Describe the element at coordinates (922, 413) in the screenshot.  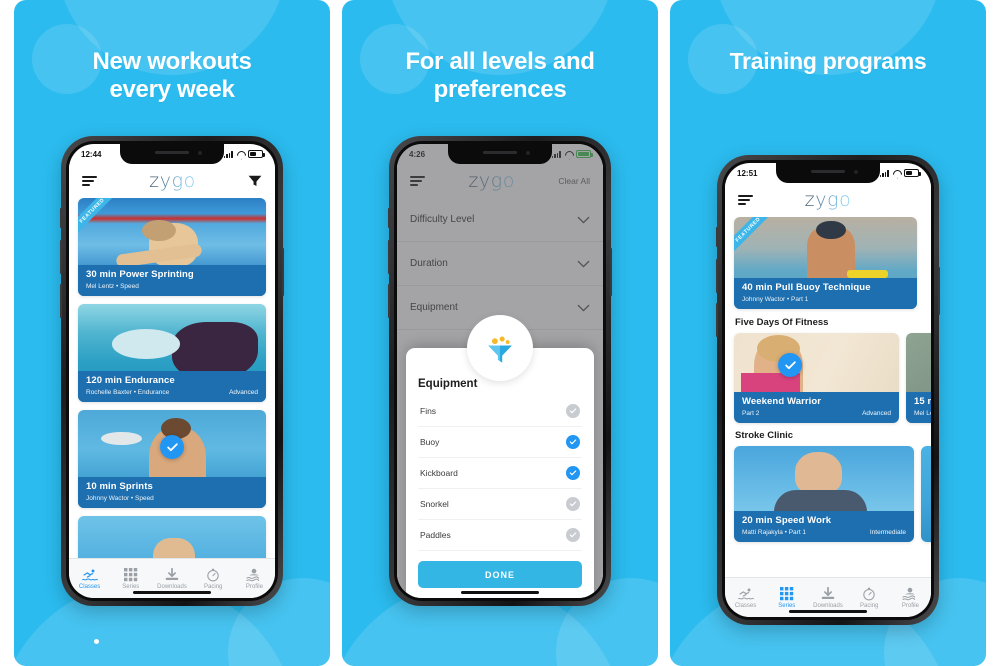
I see `card-subtitle: Mel Lentz • Part 3` at that location.